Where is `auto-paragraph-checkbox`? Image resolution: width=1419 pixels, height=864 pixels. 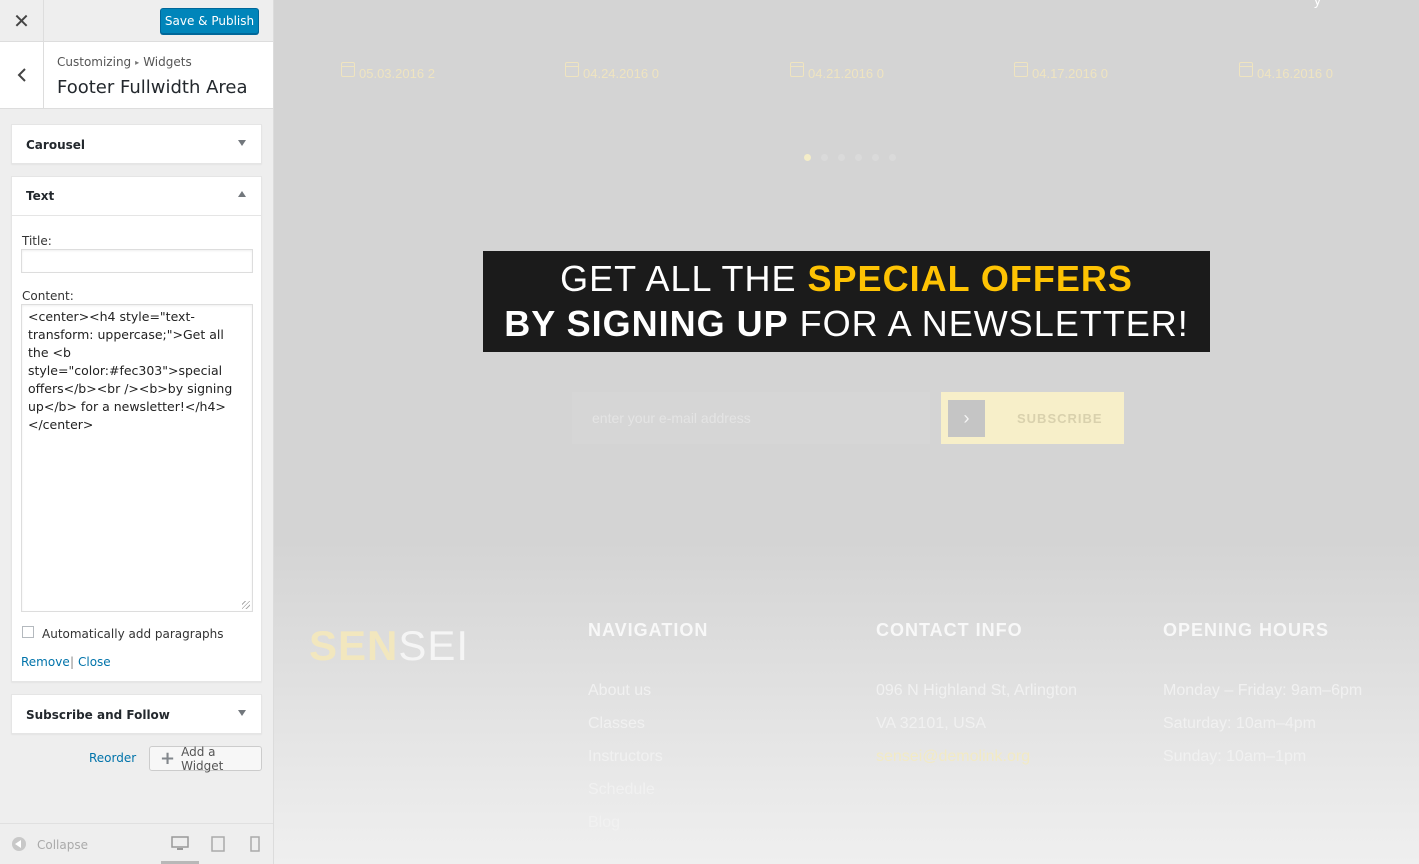
auto-paragraph-checkbox is located at coordinates (28, 632).